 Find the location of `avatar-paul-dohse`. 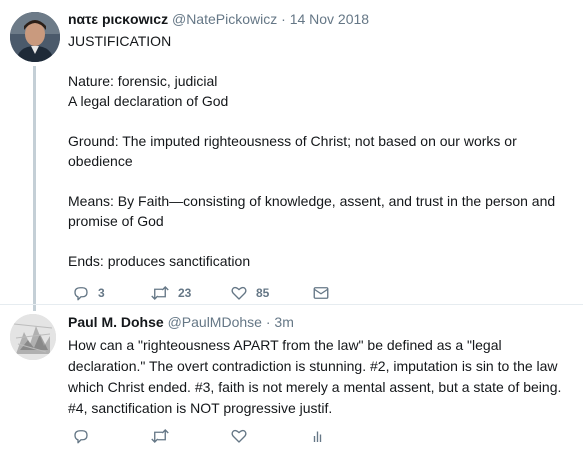

avatar-paul-dohse is located at coordinates (33, 337).